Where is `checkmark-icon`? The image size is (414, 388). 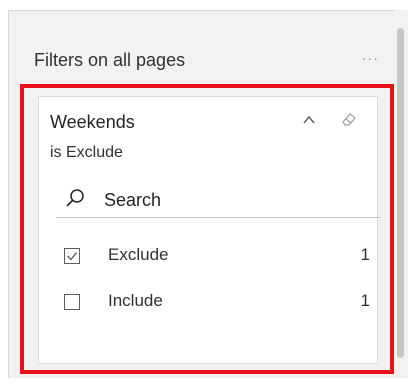 checkmark-icon is located at coordinates (72, 256).